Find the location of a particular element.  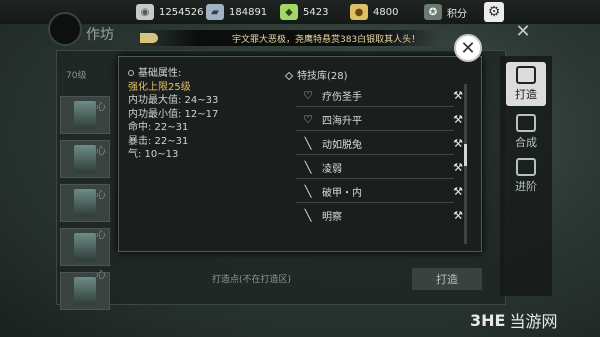

tab-forge: 打造 is located at coordinates (526, 84).